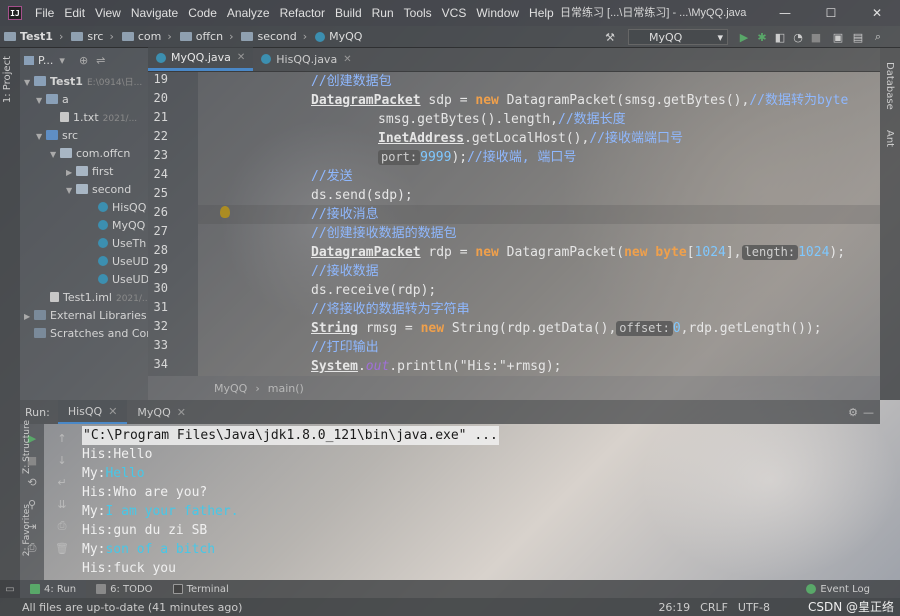 Image resolution: width=900 pixels, height=616 pixels. What do you see at coordinates (858, 37) in the screenshot?
I see `sdk-icon: ▤` at bounding box center [858, 37].